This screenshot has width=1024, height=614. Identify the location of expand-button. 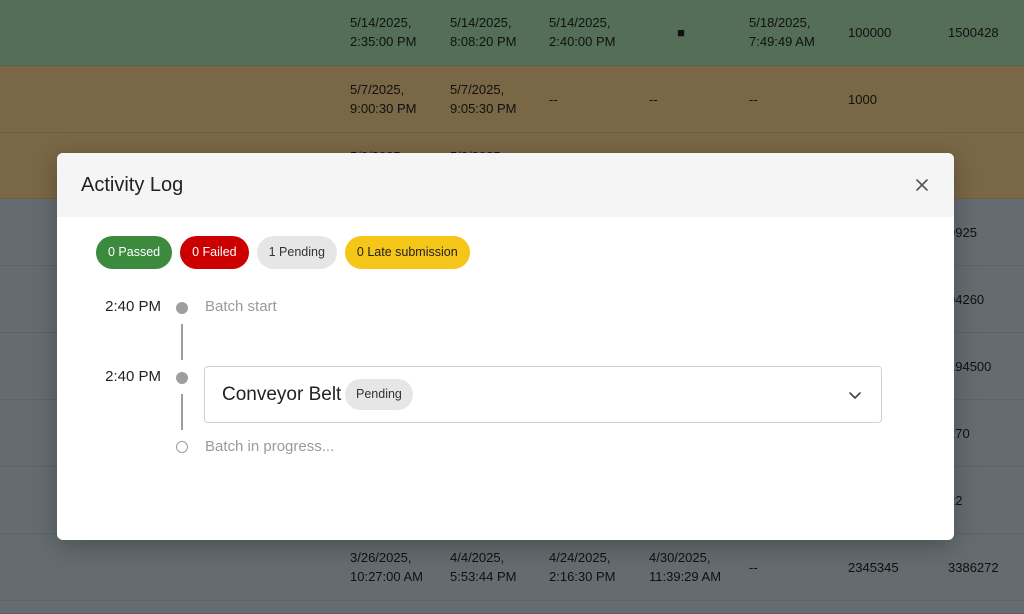
(855, 395).